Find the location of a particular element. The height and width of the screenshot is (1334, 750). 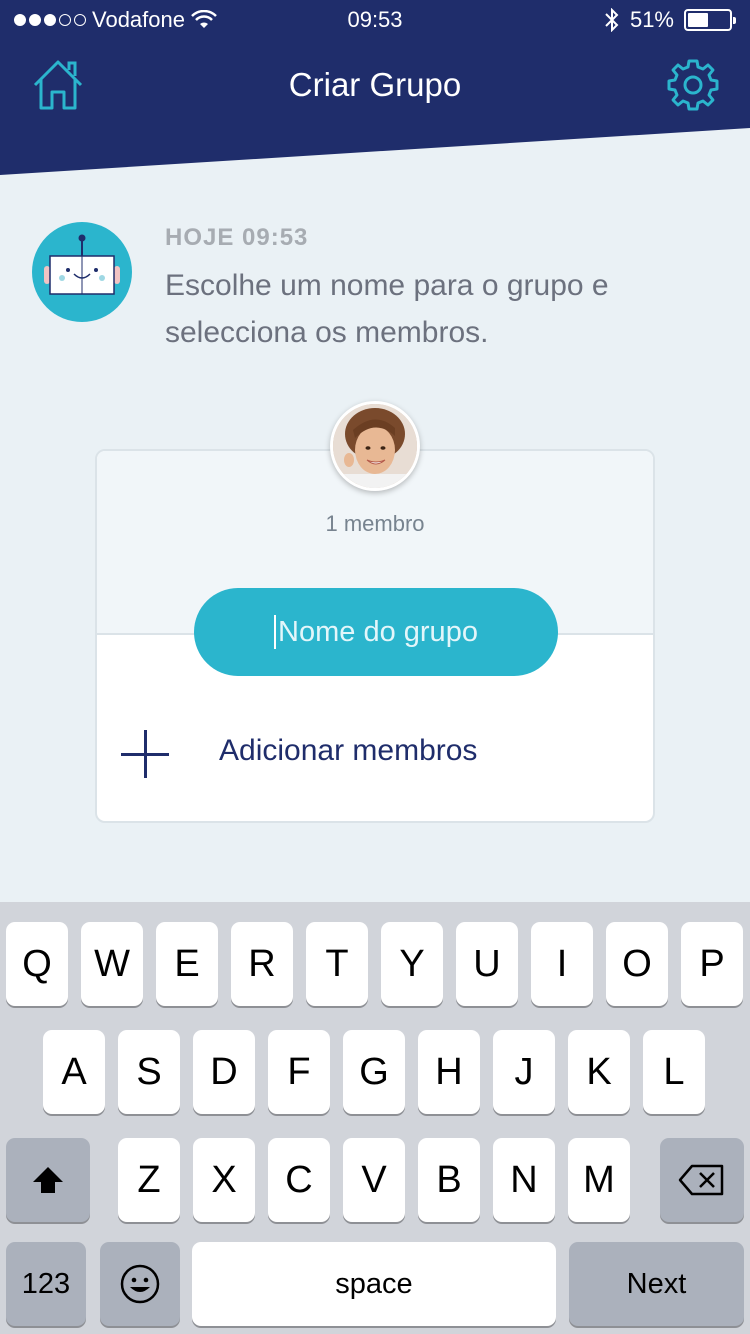

key-label: N is located at coordinates (524, 1179).